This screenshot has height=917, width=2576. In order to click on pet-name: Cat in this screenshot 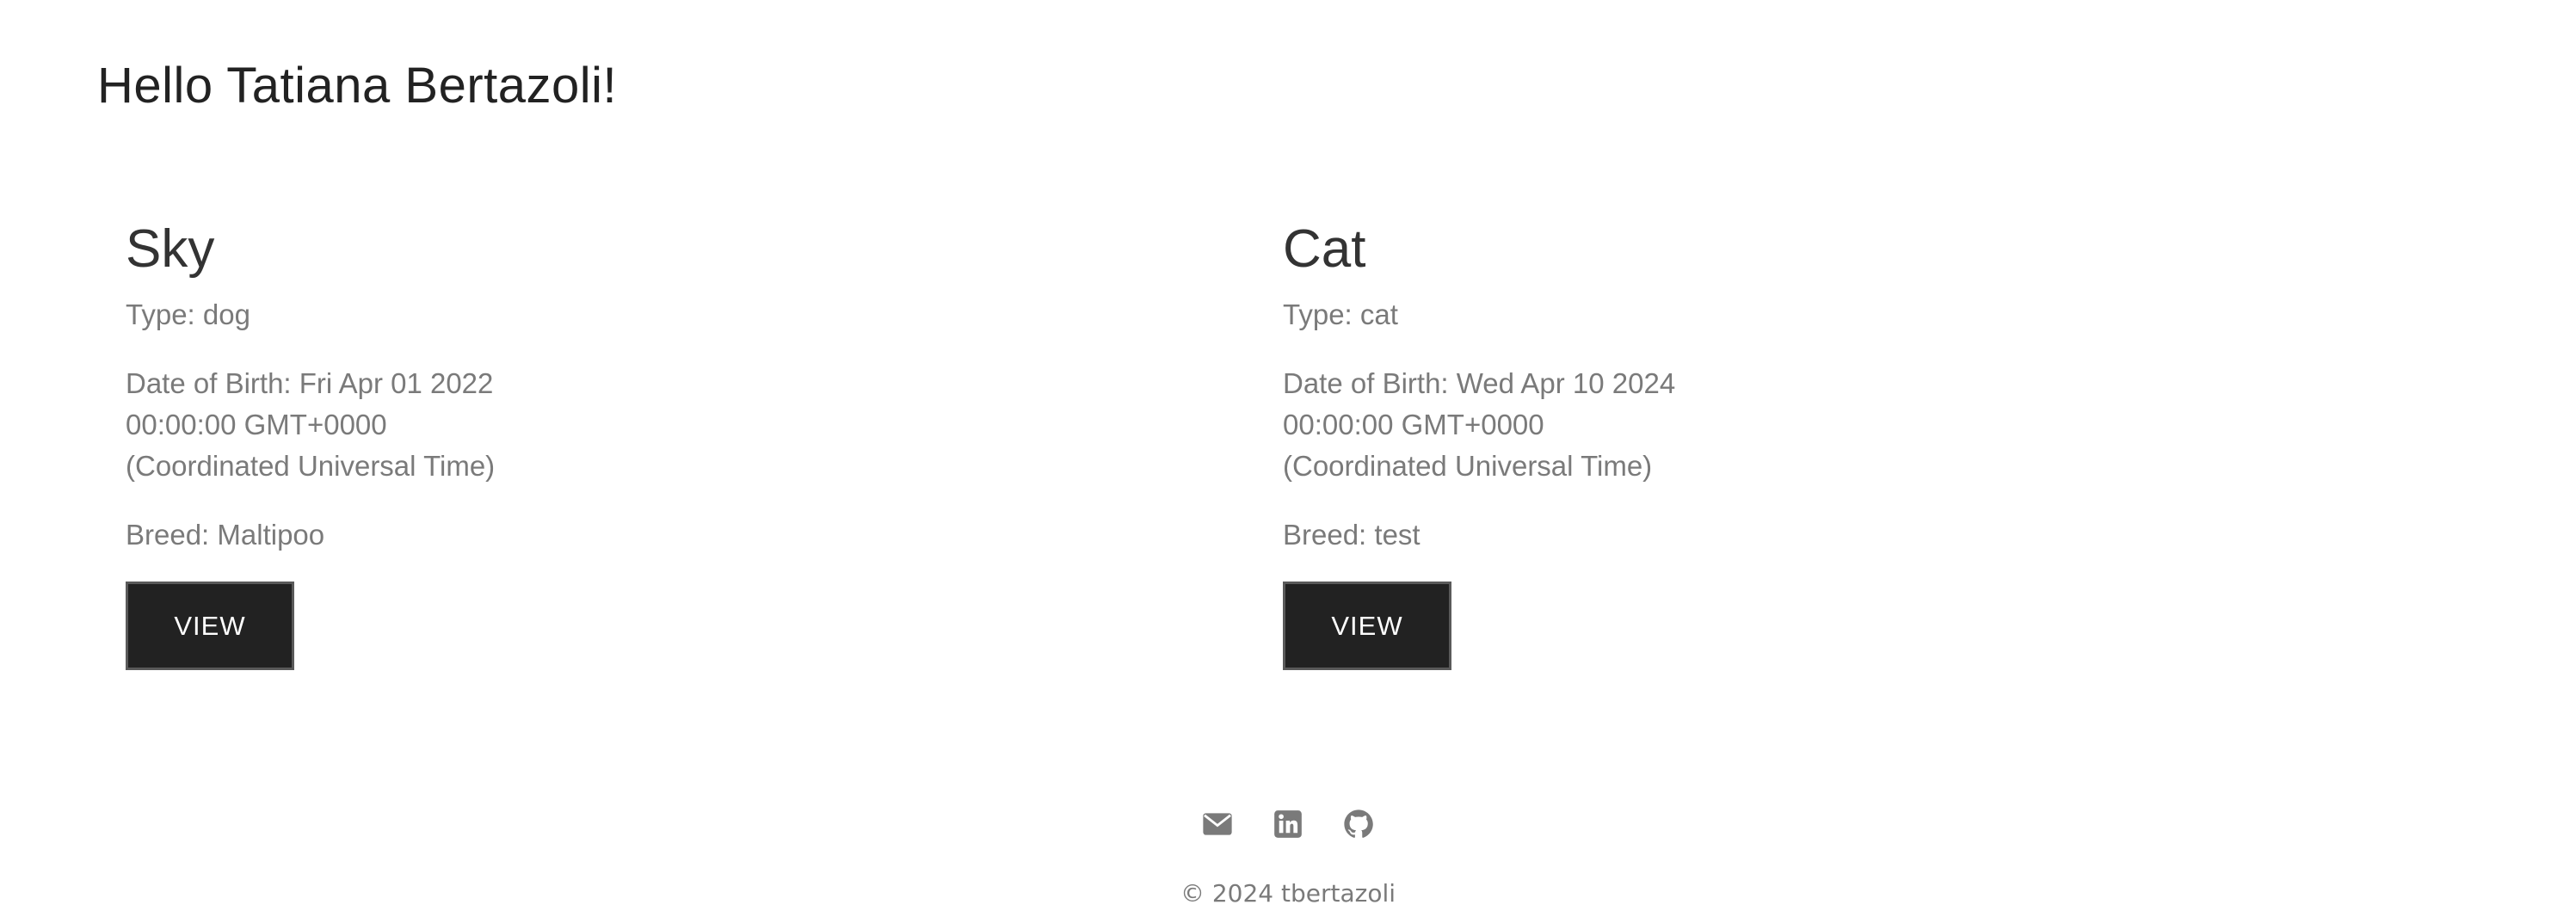, I will do `click(1325, 249)`.